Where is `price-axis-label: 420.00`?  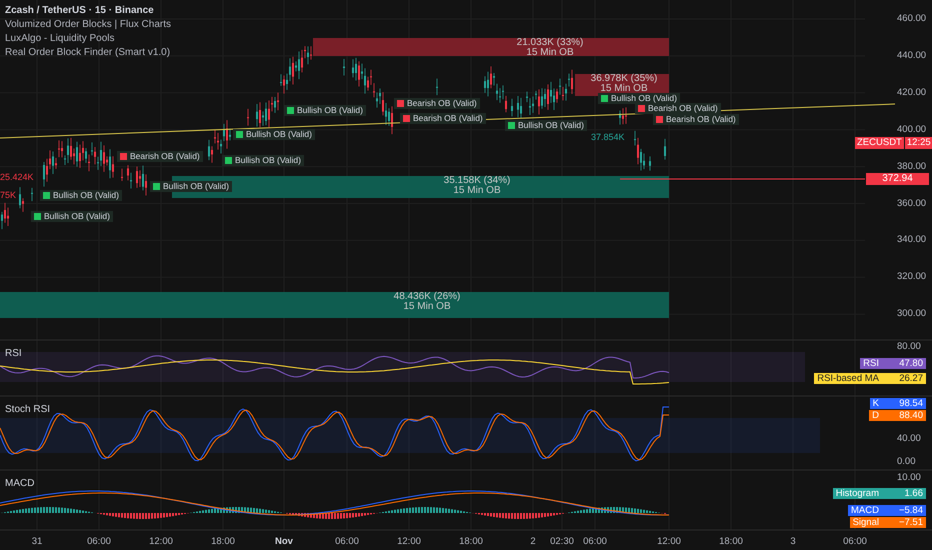 price-axis-label: 420.00 is located at coordinates (911, 92).